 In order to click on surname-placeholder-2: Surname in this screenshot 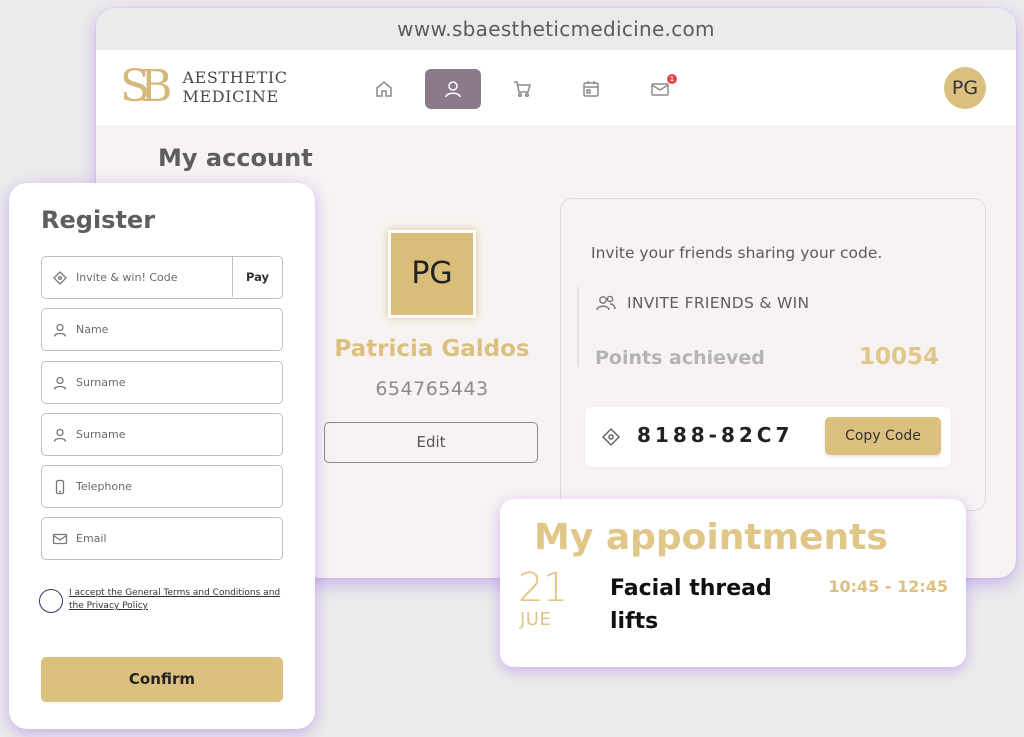, I will do `click(101, 434)`.